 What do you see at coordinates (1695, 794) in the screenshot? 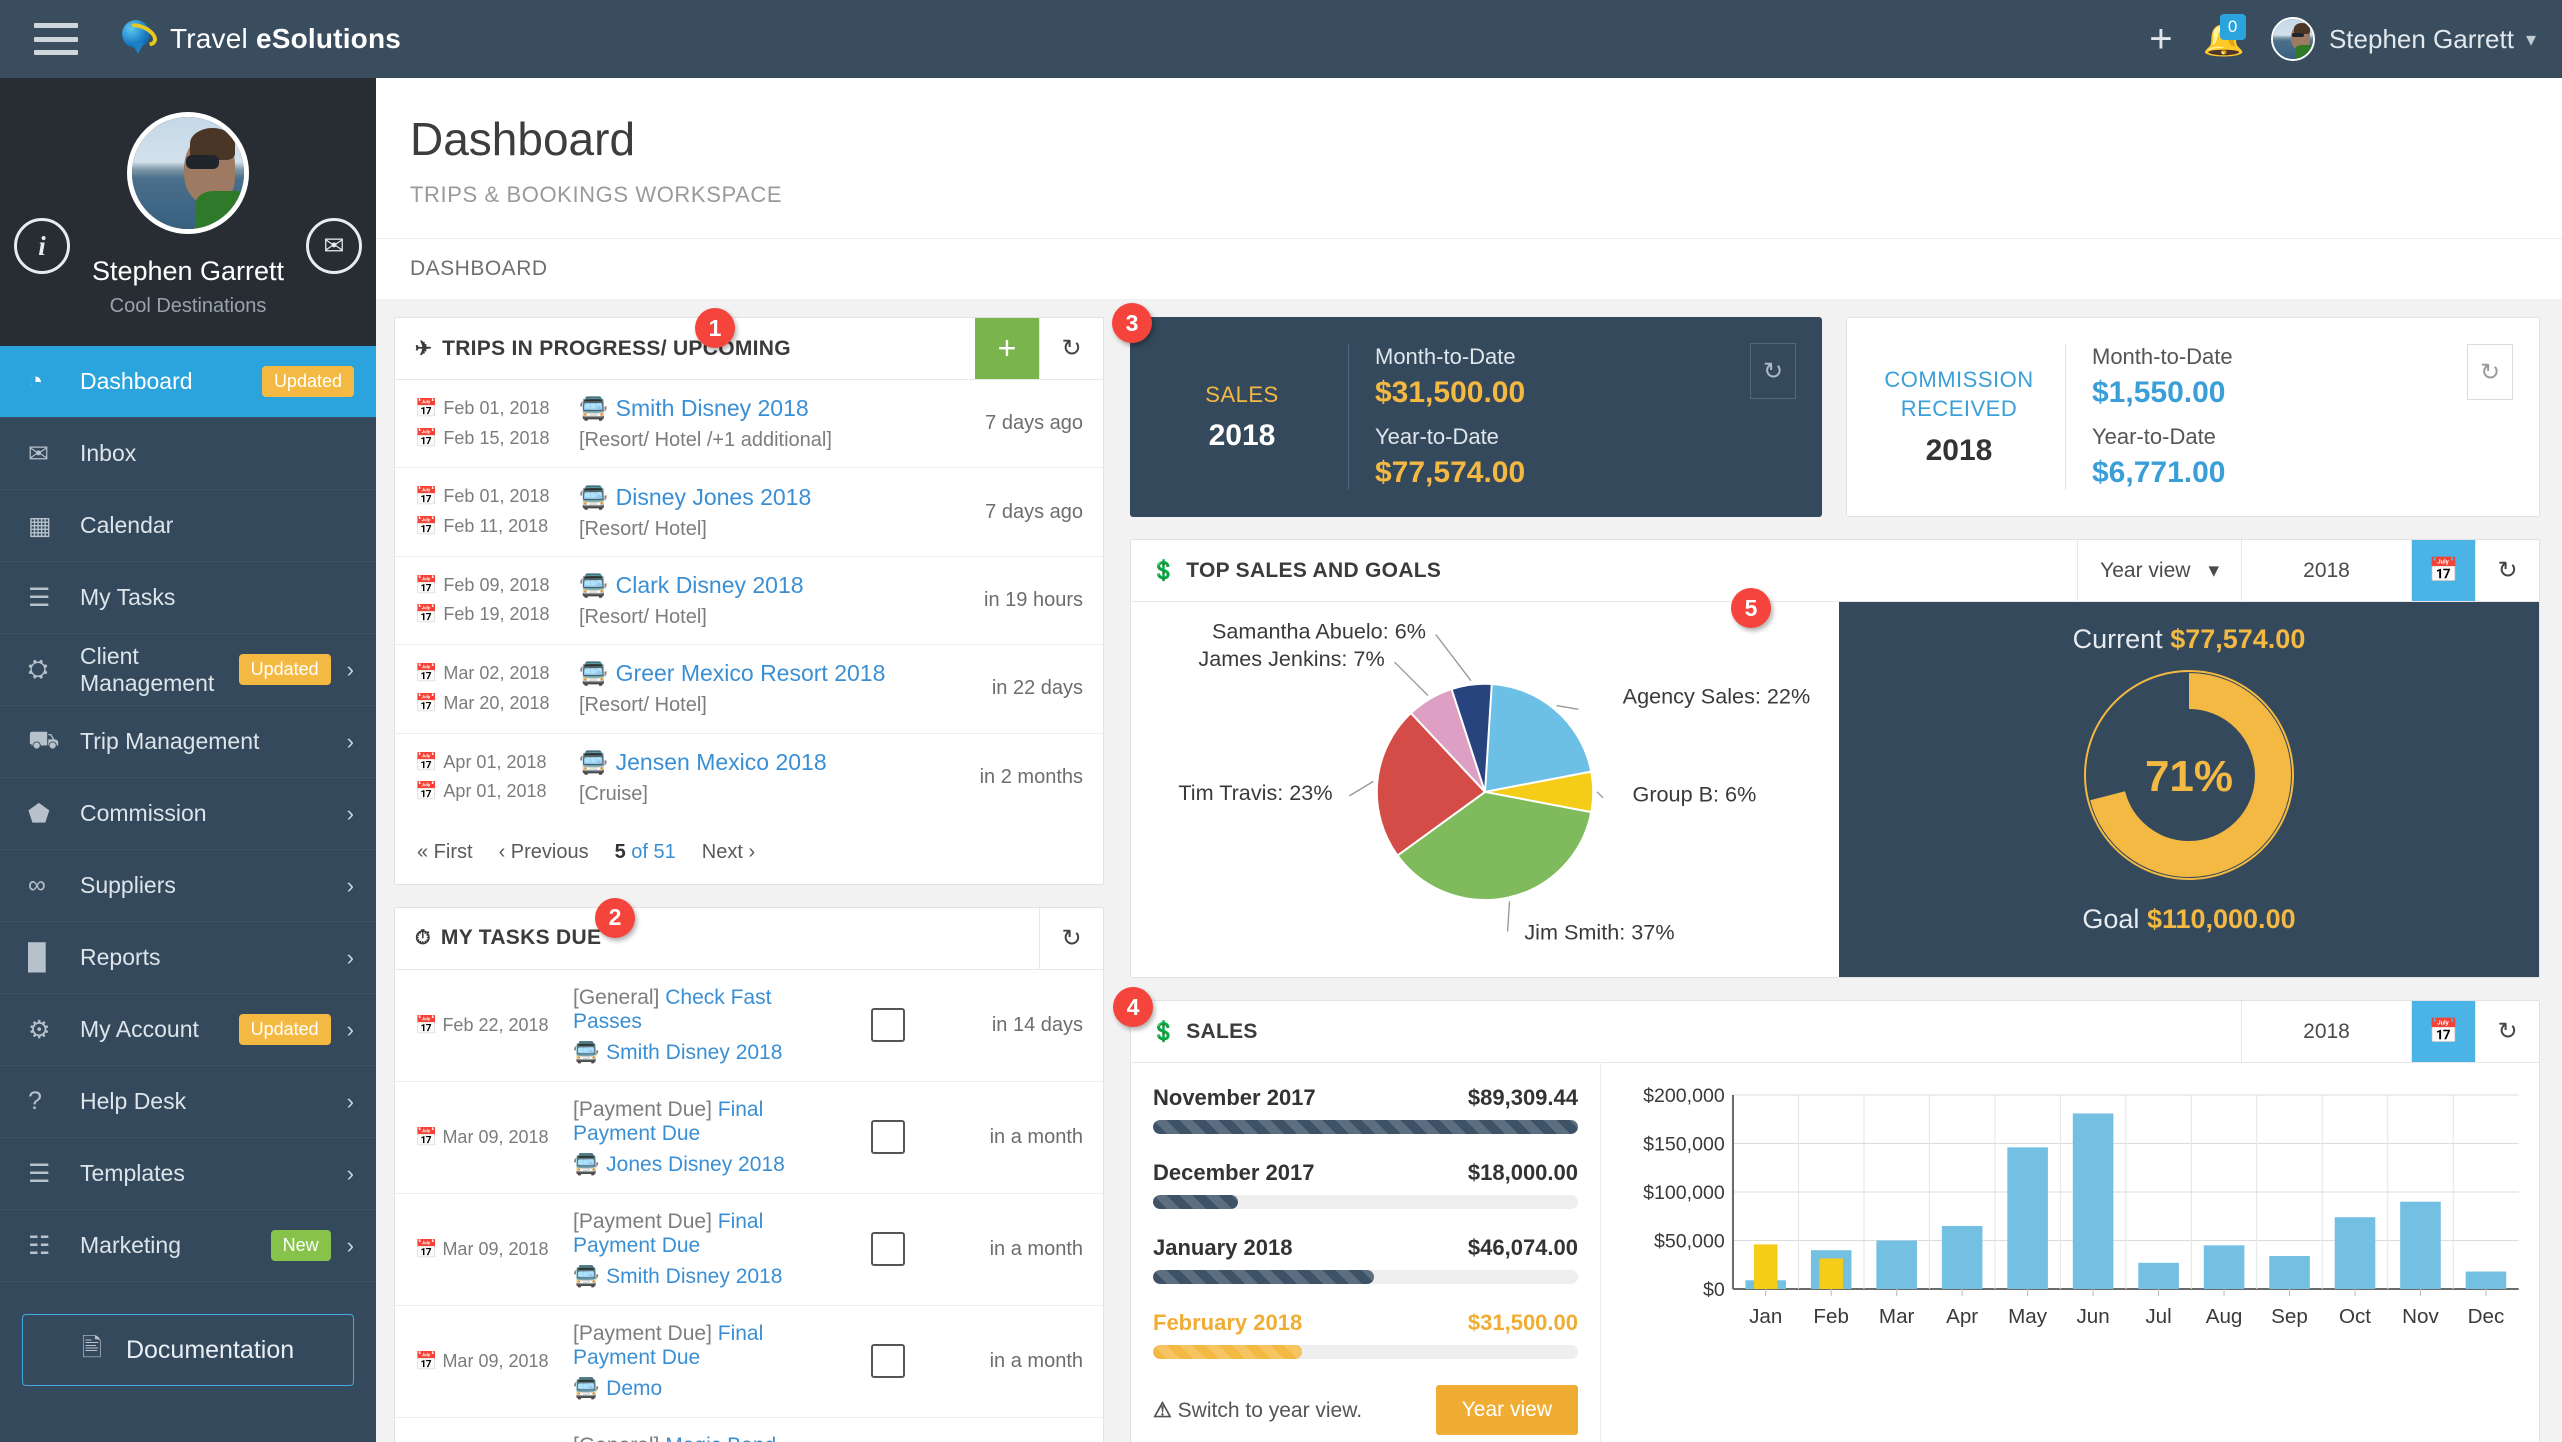
I see `pie-label: Group B: 6%` at bounding box center [1695, 794].